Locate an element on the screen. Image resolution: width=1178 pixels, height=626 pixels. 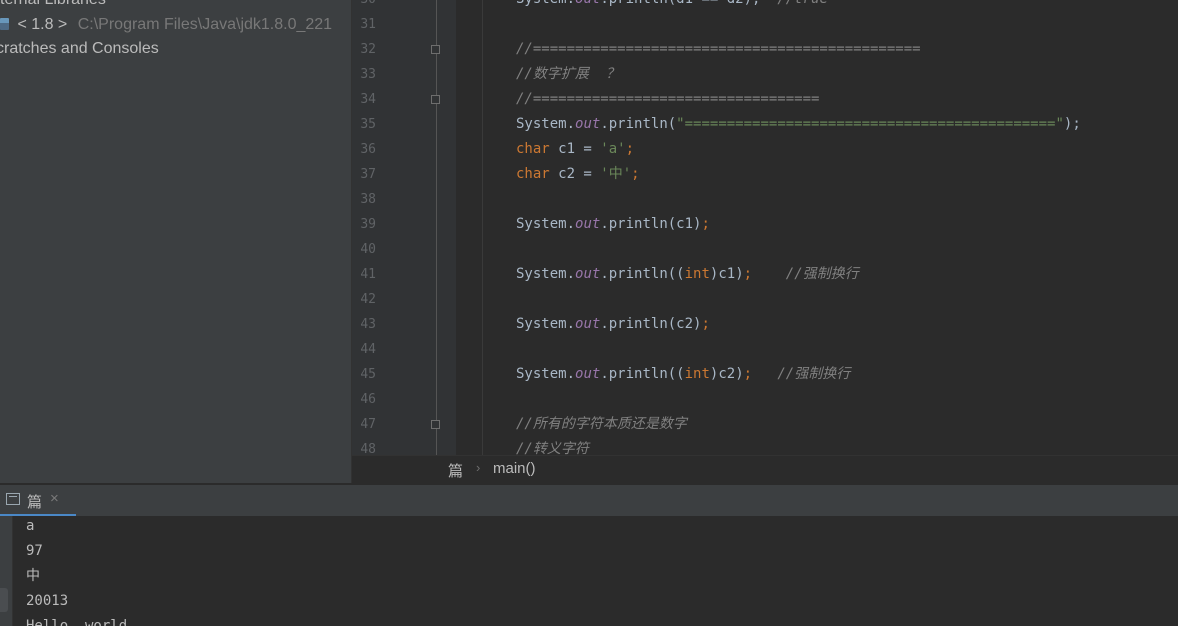
line-number: 42 is located at coordinates (368, 299).